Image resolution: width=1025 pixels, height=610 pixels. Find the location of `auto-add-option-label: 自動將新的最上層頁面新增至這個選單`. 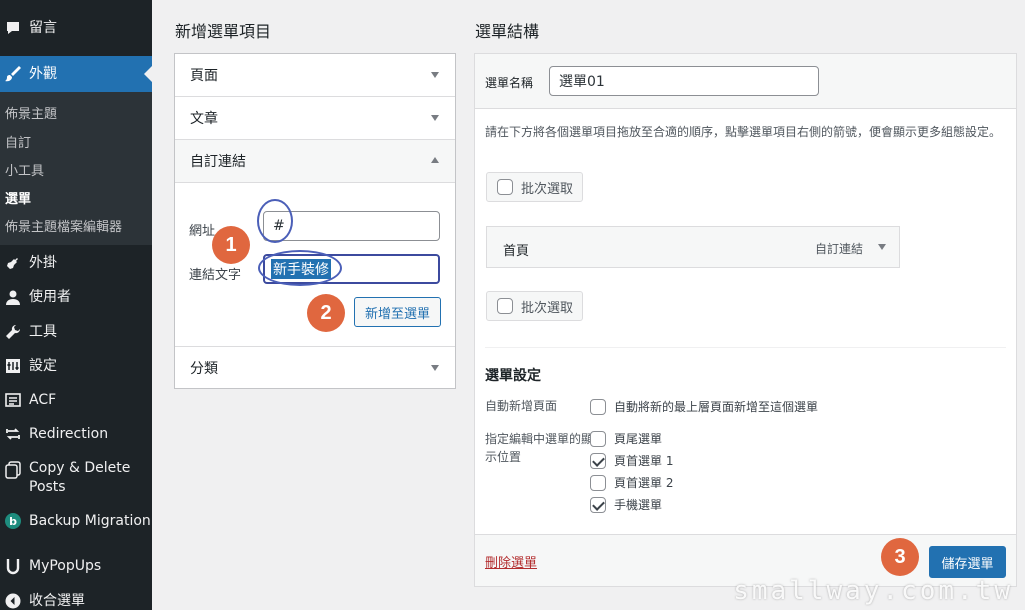

auto-add-option-label: 自動將新的最上層頁面新增至這個選單 is located at coordinates (716, 407).